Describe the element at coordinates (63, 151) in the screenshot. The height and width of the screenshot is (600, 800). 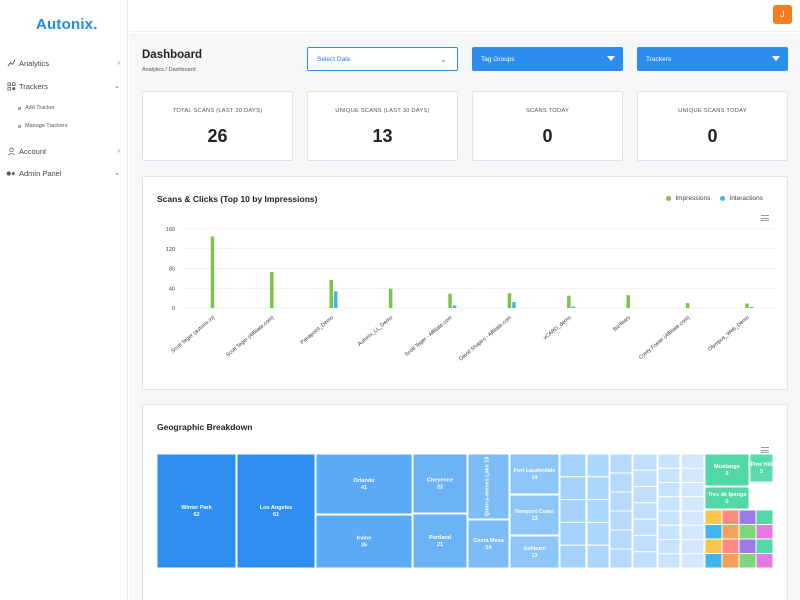
I see `sidebar-item-account: Account ›` at that location.